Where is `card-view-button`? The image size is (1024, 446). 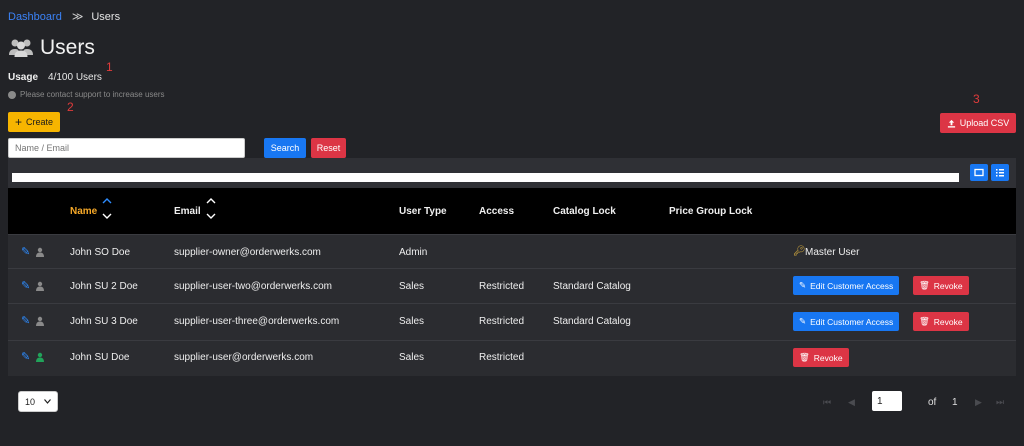
card-view-button is located at coordinates (979, 172).